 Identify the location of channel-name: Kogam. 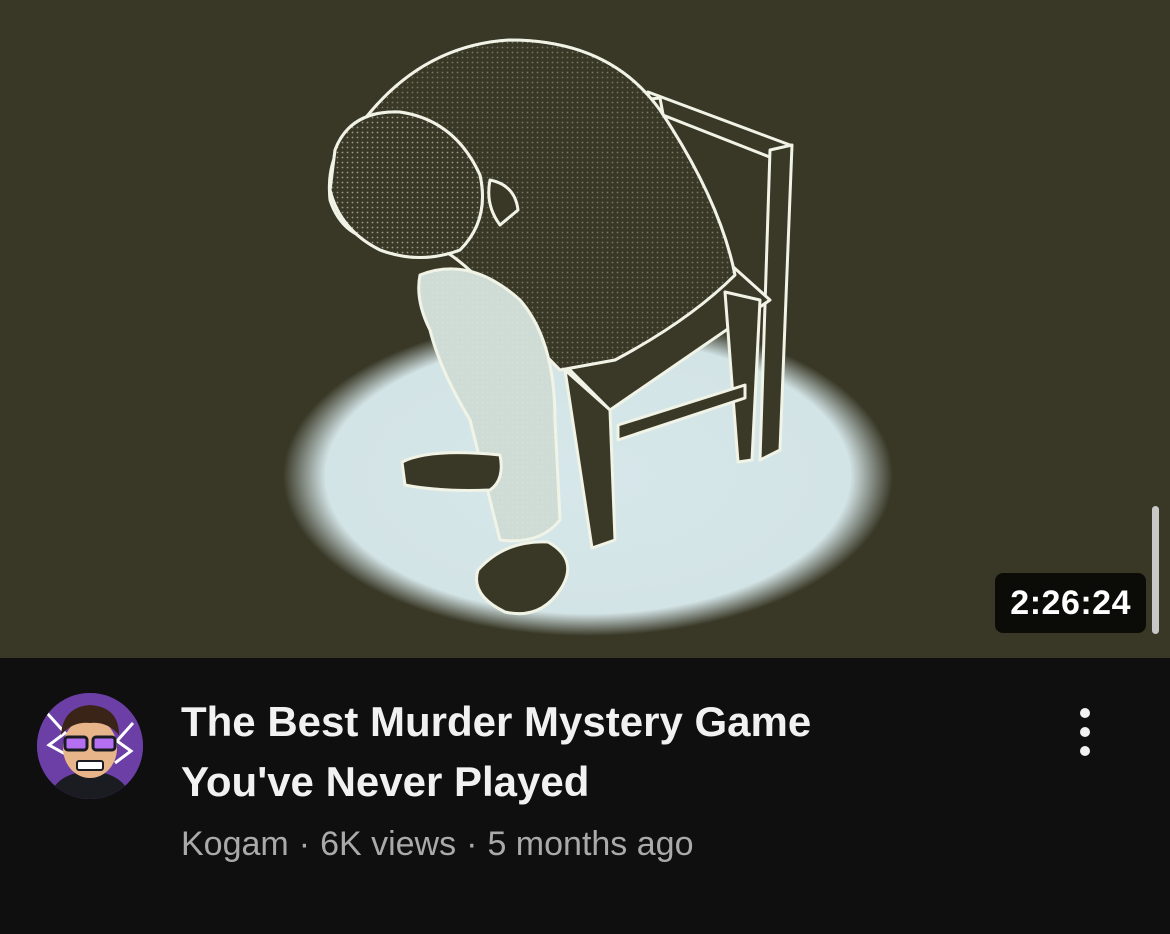
(235, 844).